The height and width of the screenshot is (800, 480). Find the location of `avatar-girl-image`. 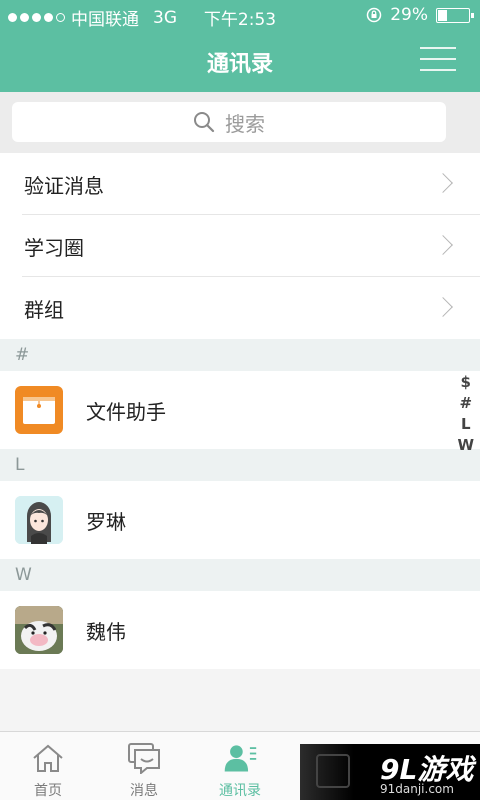

avatar-girl-image is located at coordinates (39, 520).